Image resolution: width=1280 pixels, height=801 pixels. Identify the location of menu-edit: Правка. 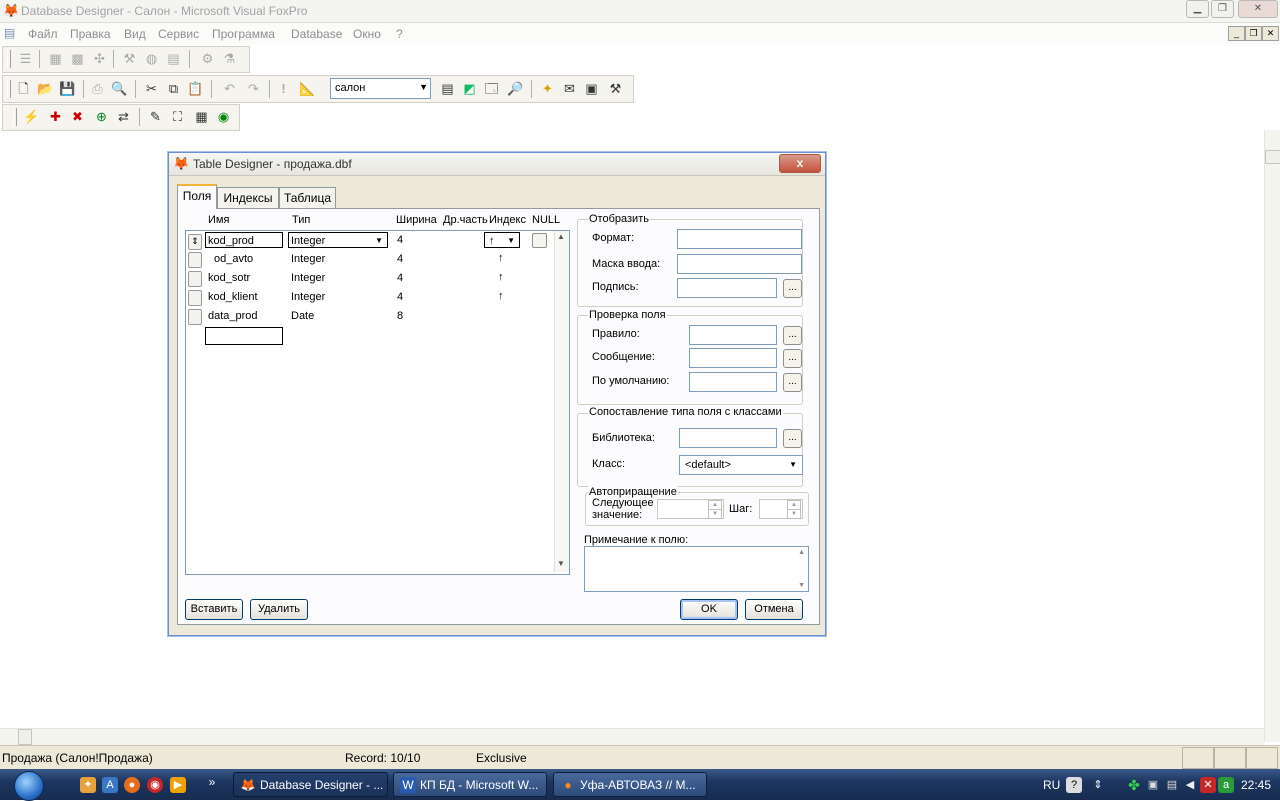
(90, 34).